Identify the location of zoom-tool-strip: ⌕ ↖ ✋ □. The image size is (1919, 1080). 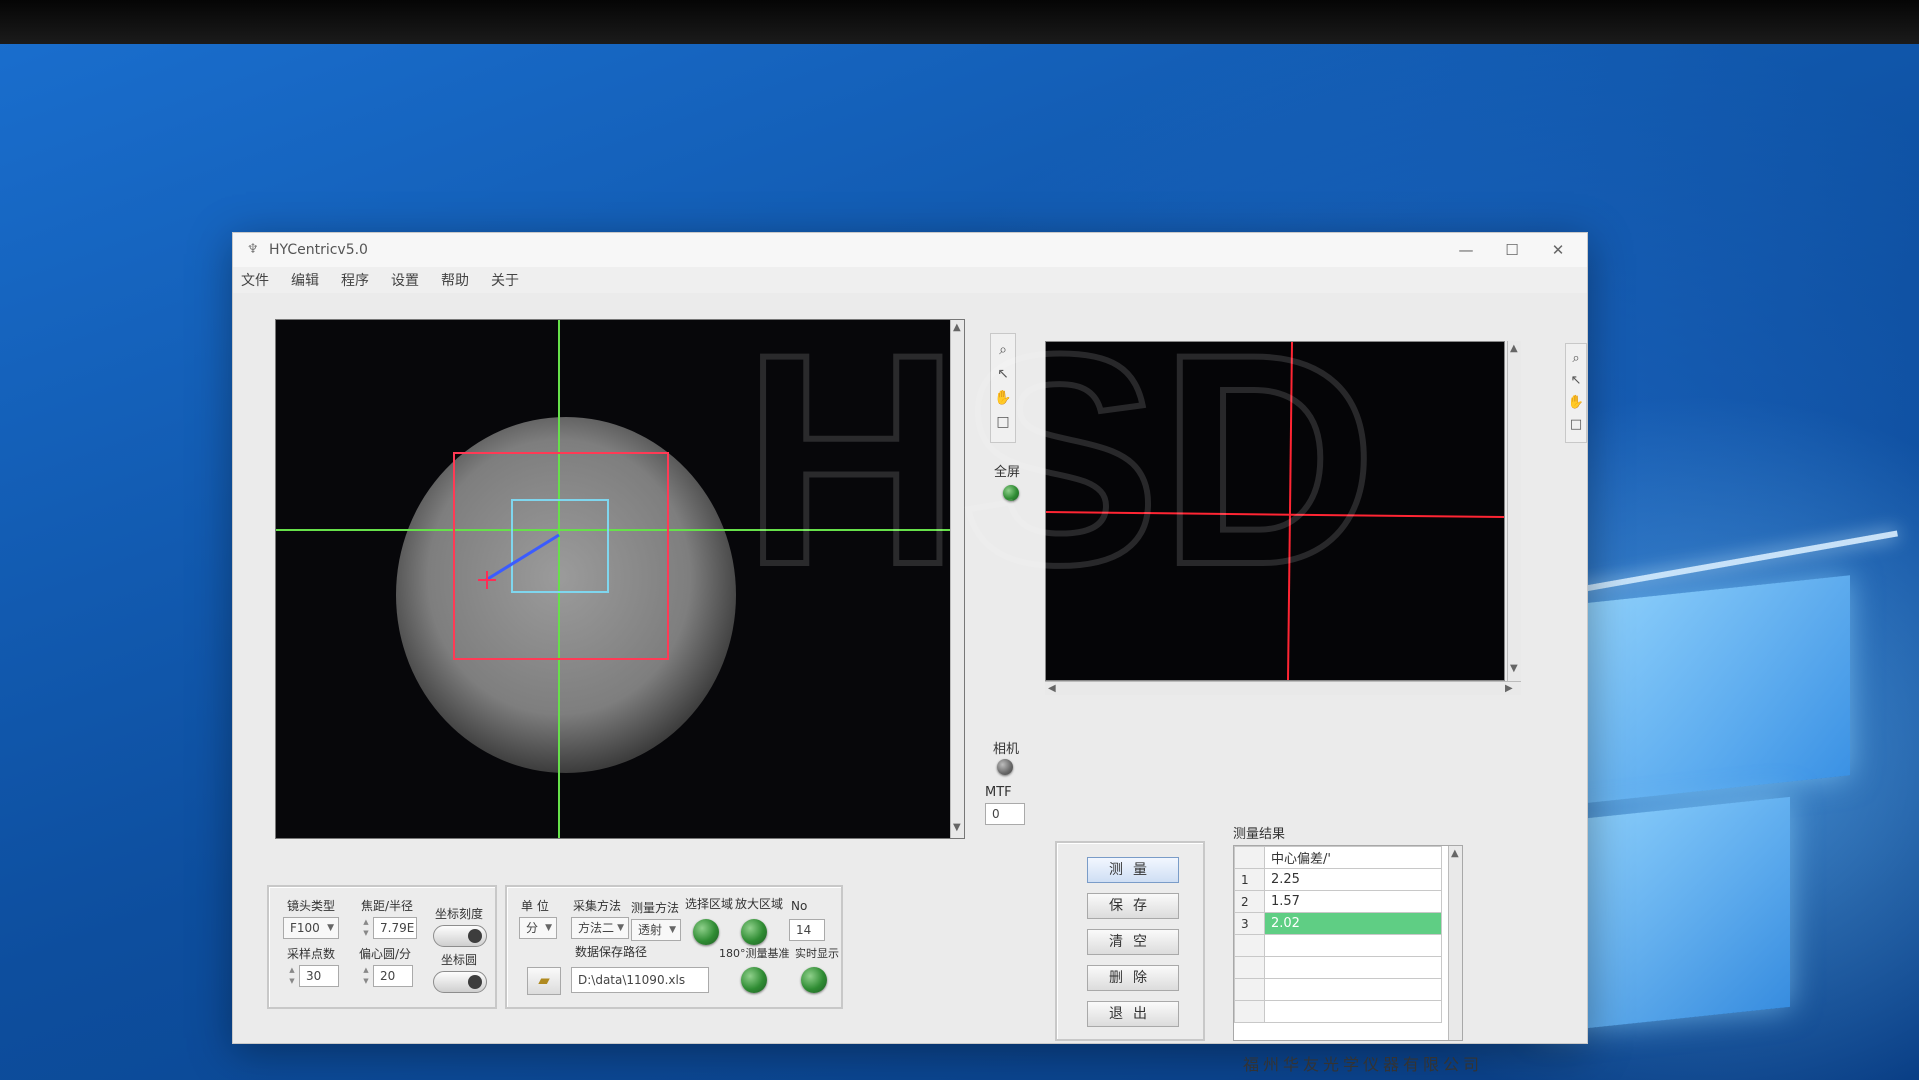
(1576, 393).